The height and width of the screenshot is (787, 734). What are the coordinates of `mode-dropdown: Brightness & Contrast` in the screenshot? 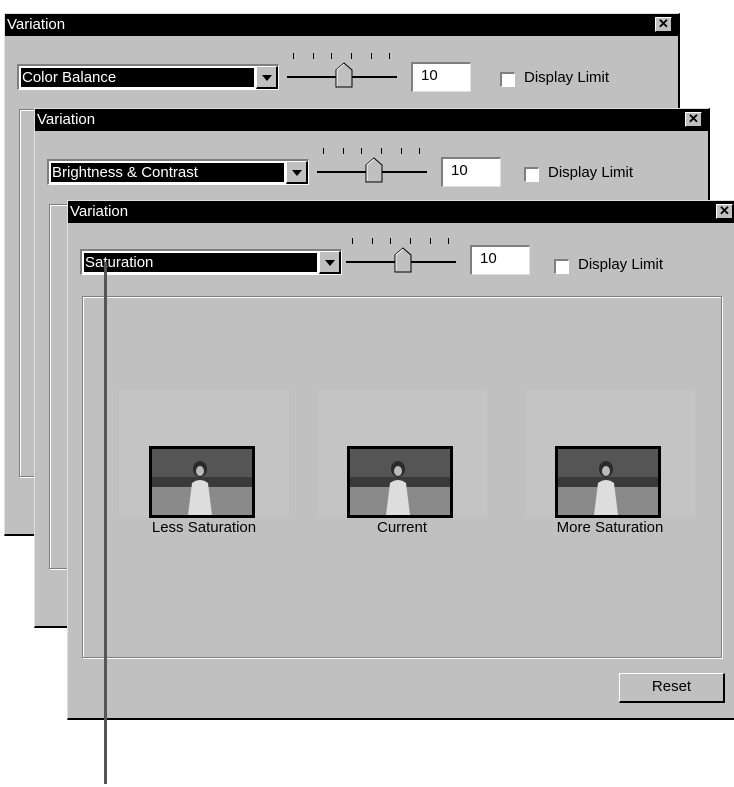 It's located at (178, 172).